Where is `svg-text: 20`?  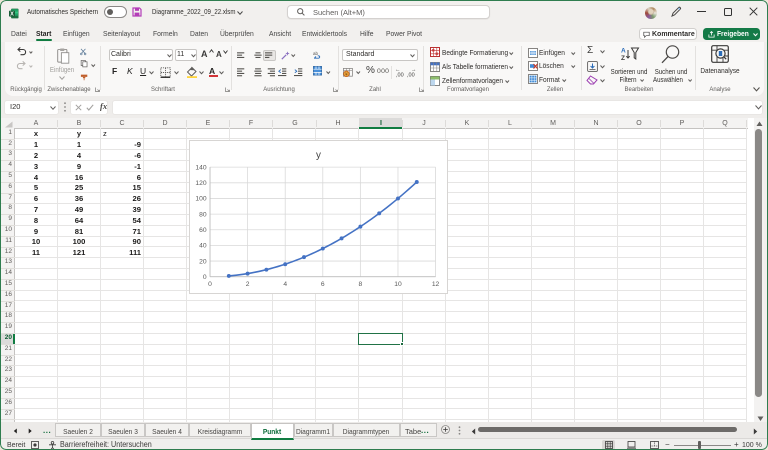 svg-text: 20 is located at coordinates (203, 261).